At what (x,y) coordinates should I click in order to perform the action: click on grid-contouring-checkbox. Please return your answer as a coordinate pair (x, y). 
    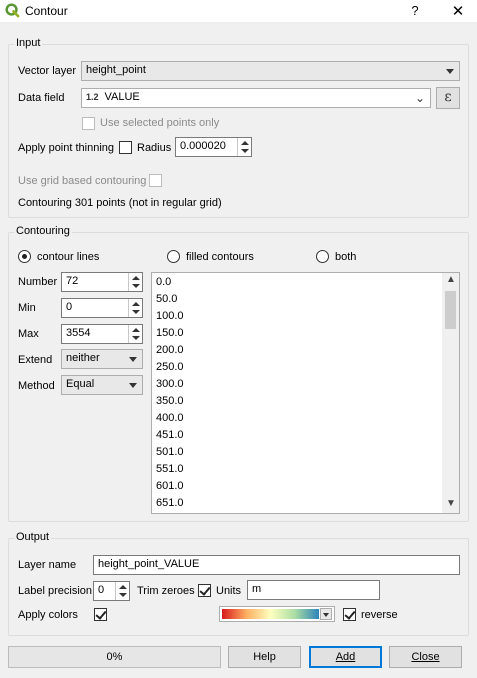
    Looking at the image, I should click on (155, 180).